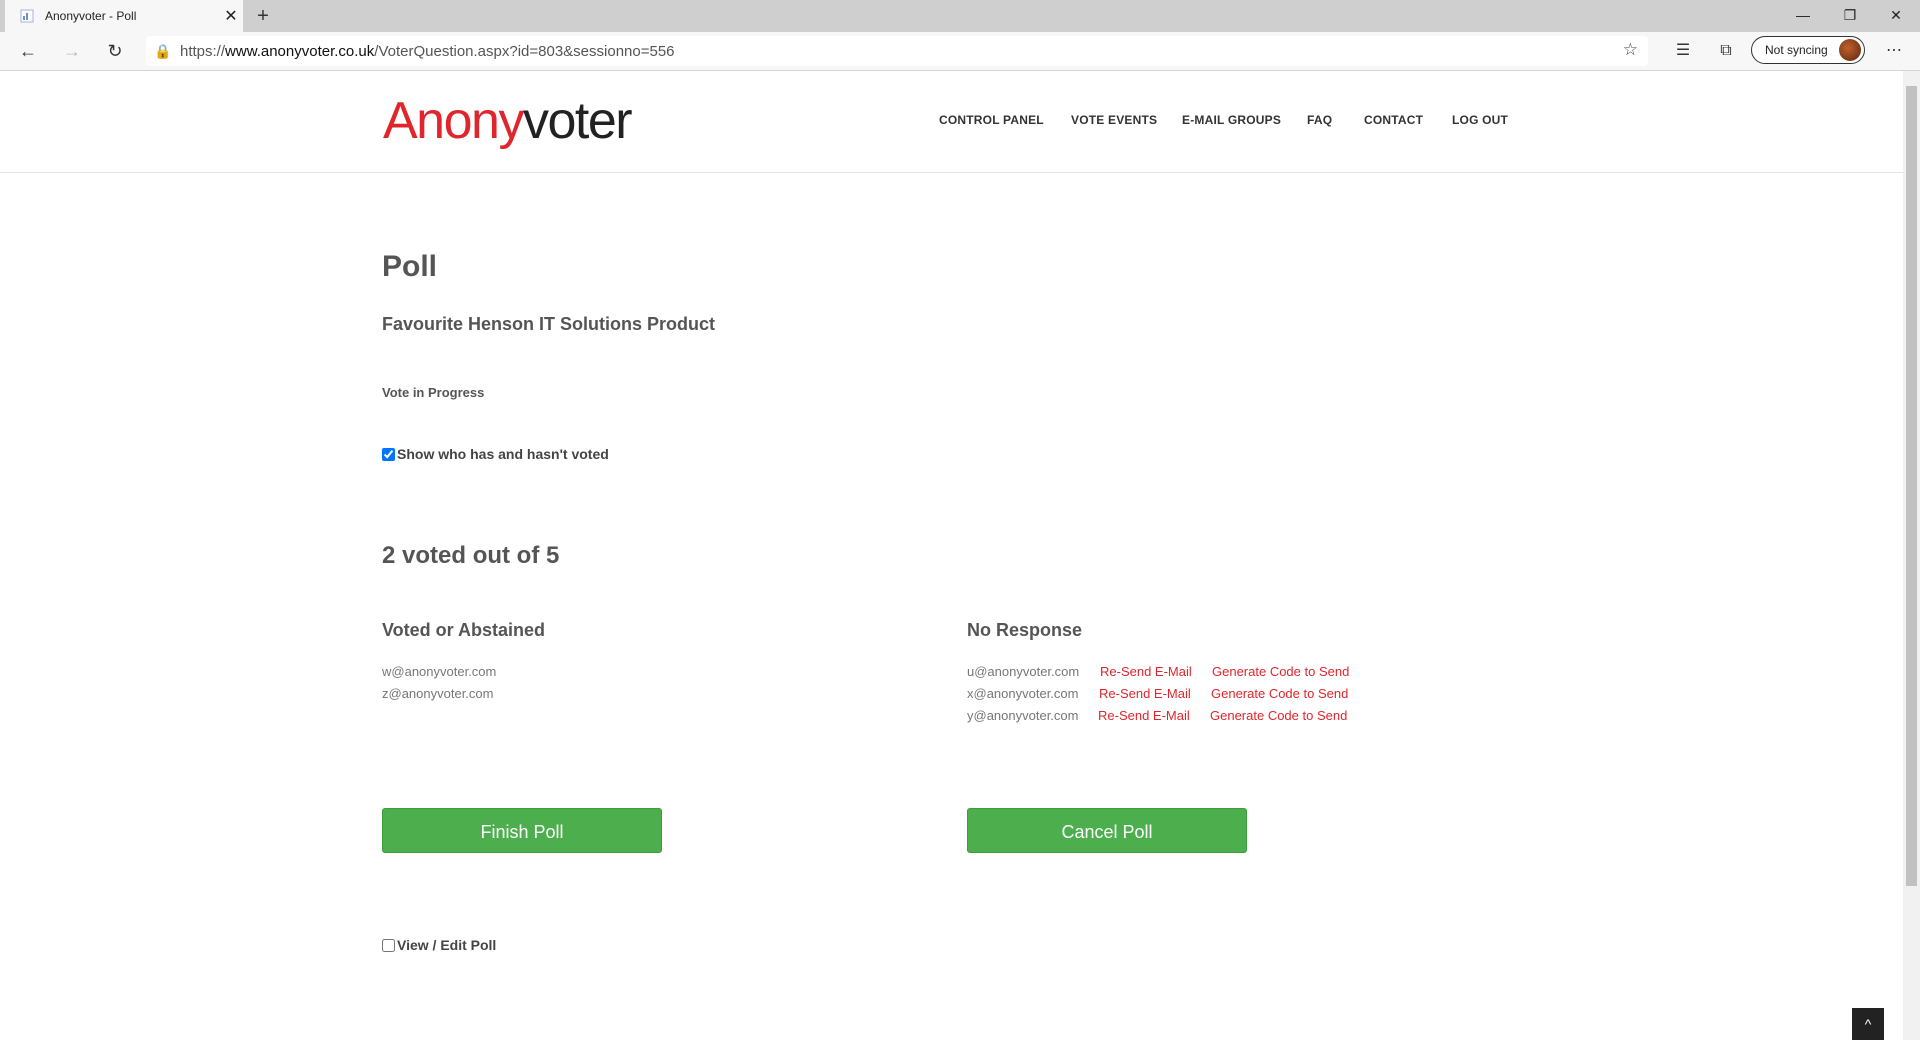  What do you see at coordinates (1023, 671) in the screenshot?
I see `no-response-email: u@anonyvoter.com` at bounding box center [1023, 671].